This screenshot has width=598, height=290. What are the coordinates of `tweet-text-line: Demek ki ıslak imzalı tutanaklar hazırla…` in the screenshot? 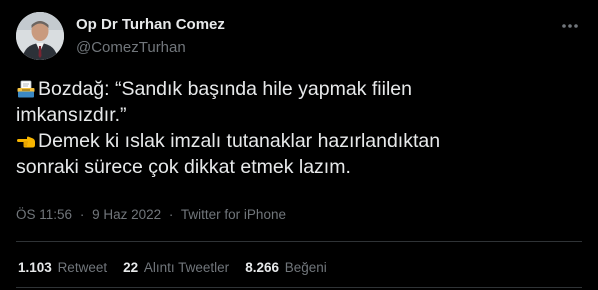 It's located at (299, 141).